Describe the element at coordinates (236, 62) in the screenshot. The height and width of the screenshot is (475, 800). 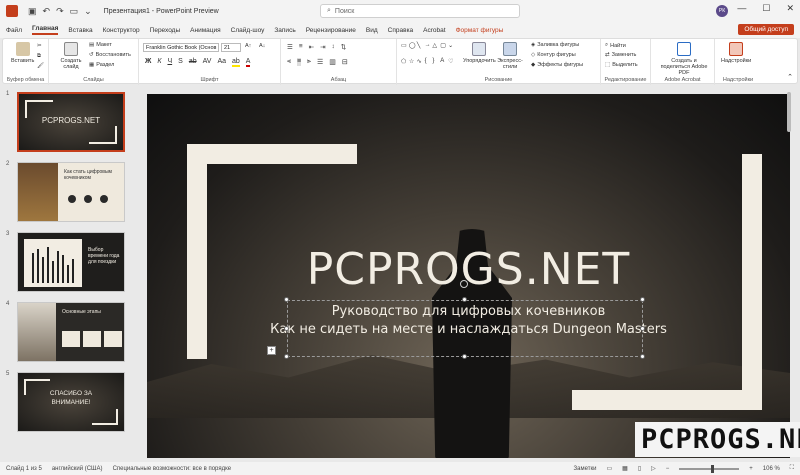
I see `highlight-icon: ab` at that location.